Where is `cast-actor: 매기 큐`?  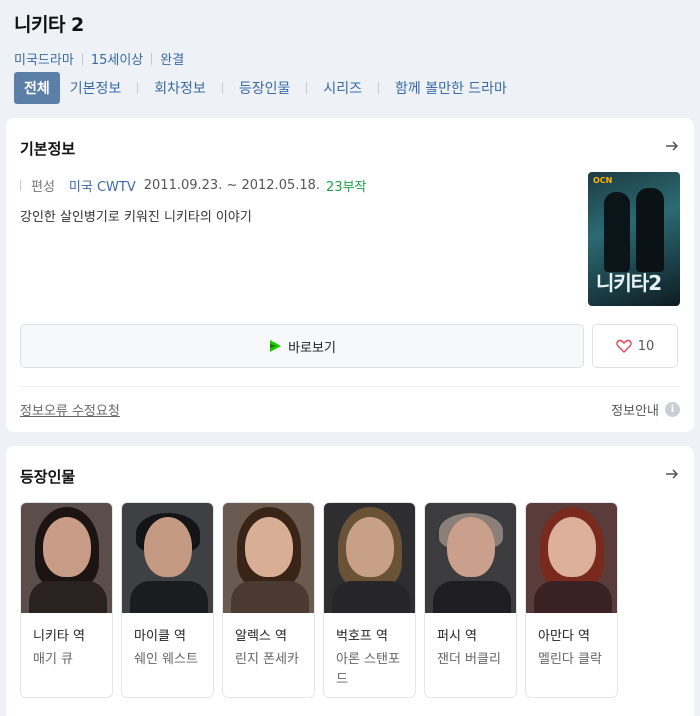
cast-actor: 매기 큐 is located at coordinates (53, 659).